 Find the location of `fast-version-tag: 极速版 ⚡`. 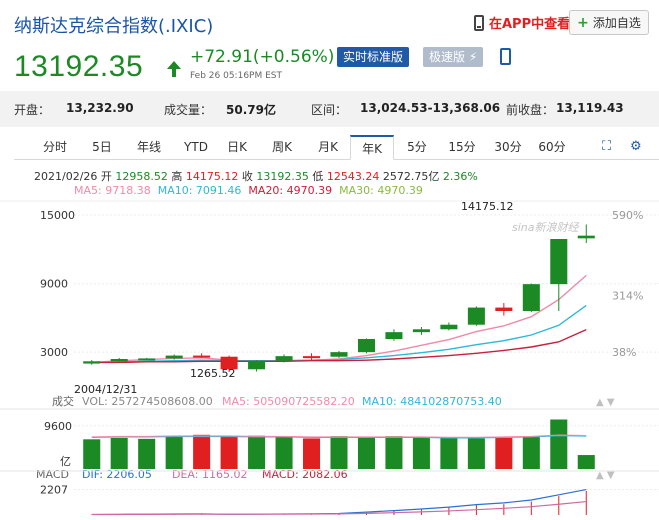

fast-version-tag: 极速版 ⚡ is located at coordinates (453, 57).